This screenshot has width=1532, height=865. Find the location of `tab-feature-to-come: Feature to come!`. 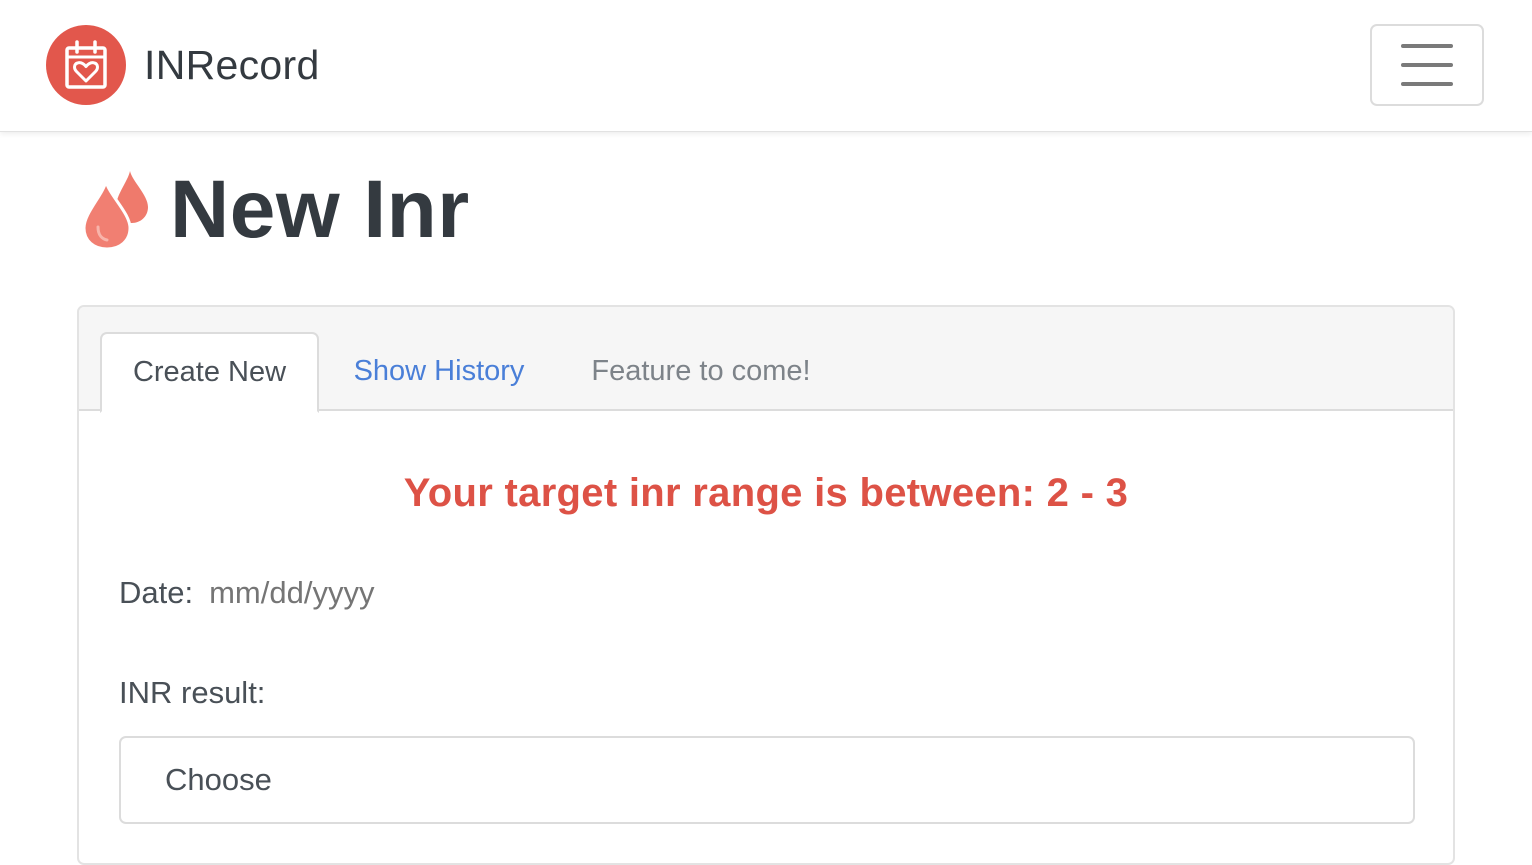

tab-feature-to-come: Feature to come! is located at coordinates (701, 371).